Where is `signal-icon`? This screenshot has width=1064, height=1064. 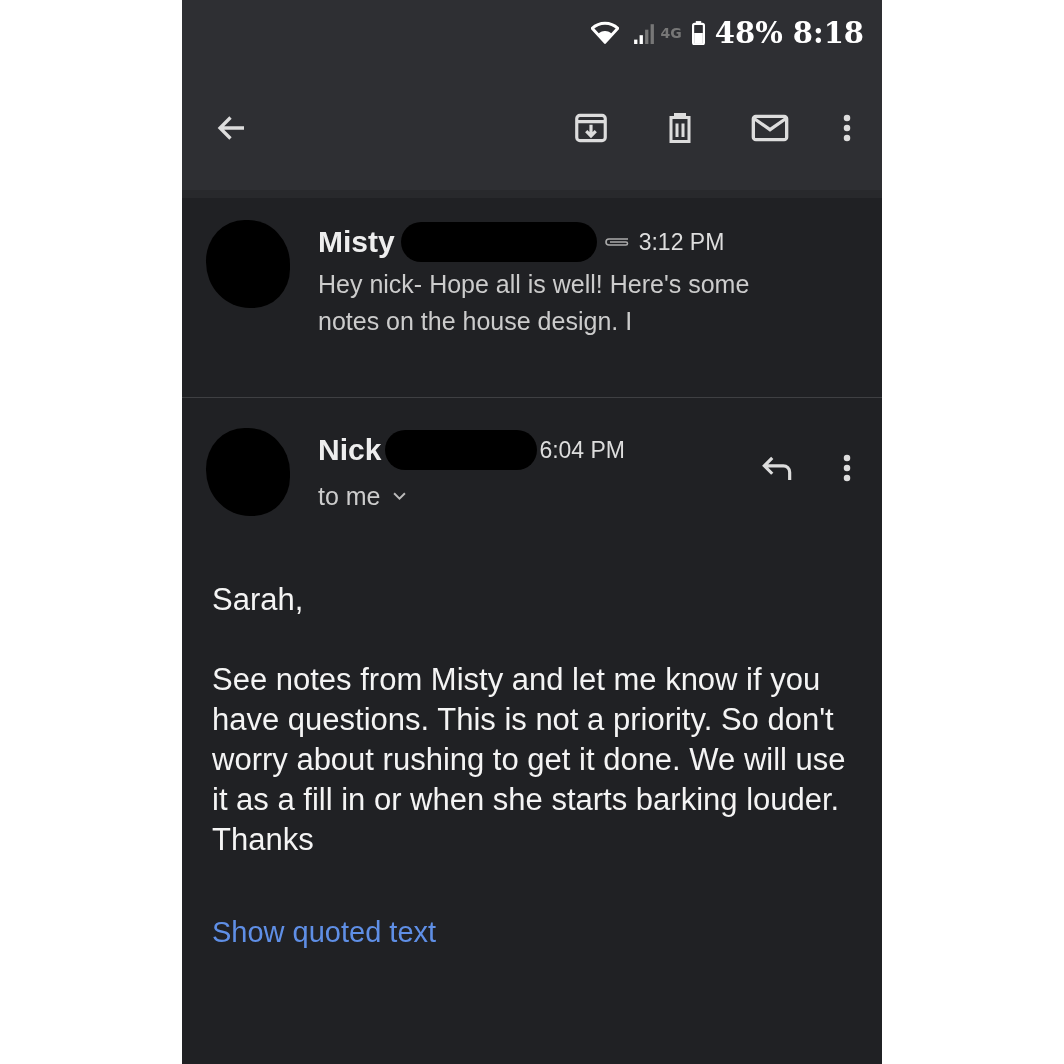
signal-icon is located at coordinates (643, 32).